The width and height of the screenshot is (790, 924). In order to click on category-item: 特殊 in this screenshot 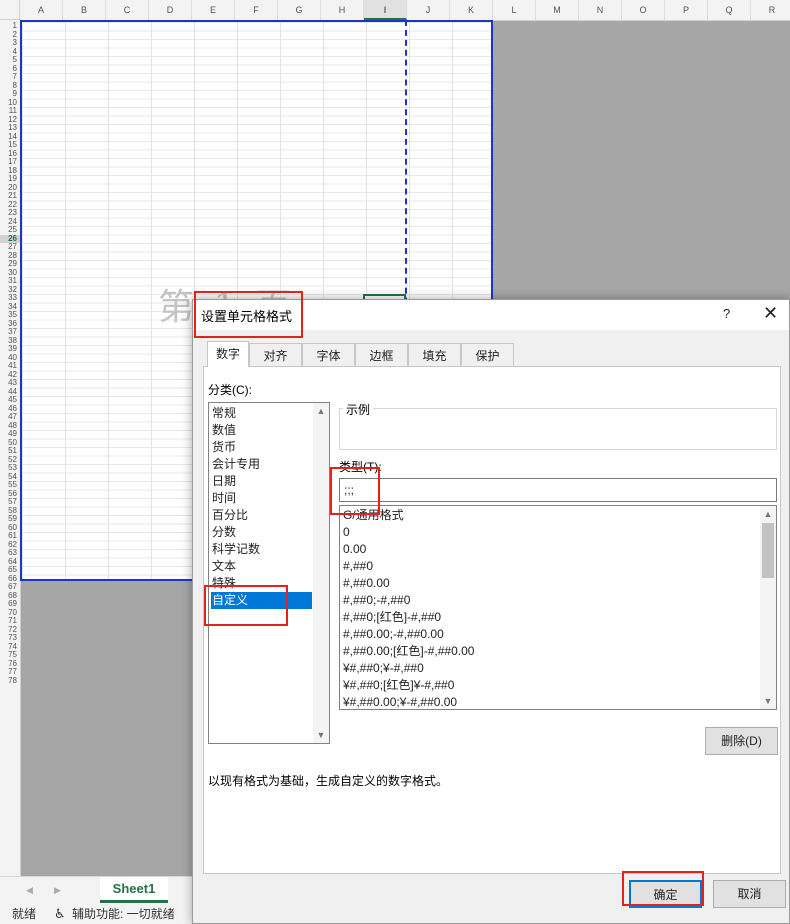, I will do `click(261, 583)`.